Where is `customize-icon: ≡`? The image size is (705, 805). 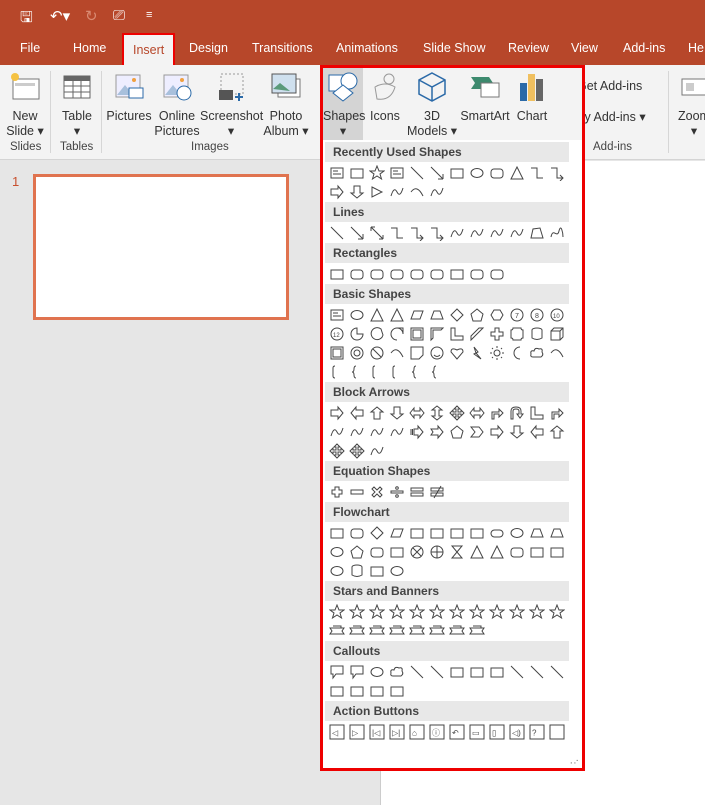 customize-icon: ≡ is located at coordinates (149, 15).